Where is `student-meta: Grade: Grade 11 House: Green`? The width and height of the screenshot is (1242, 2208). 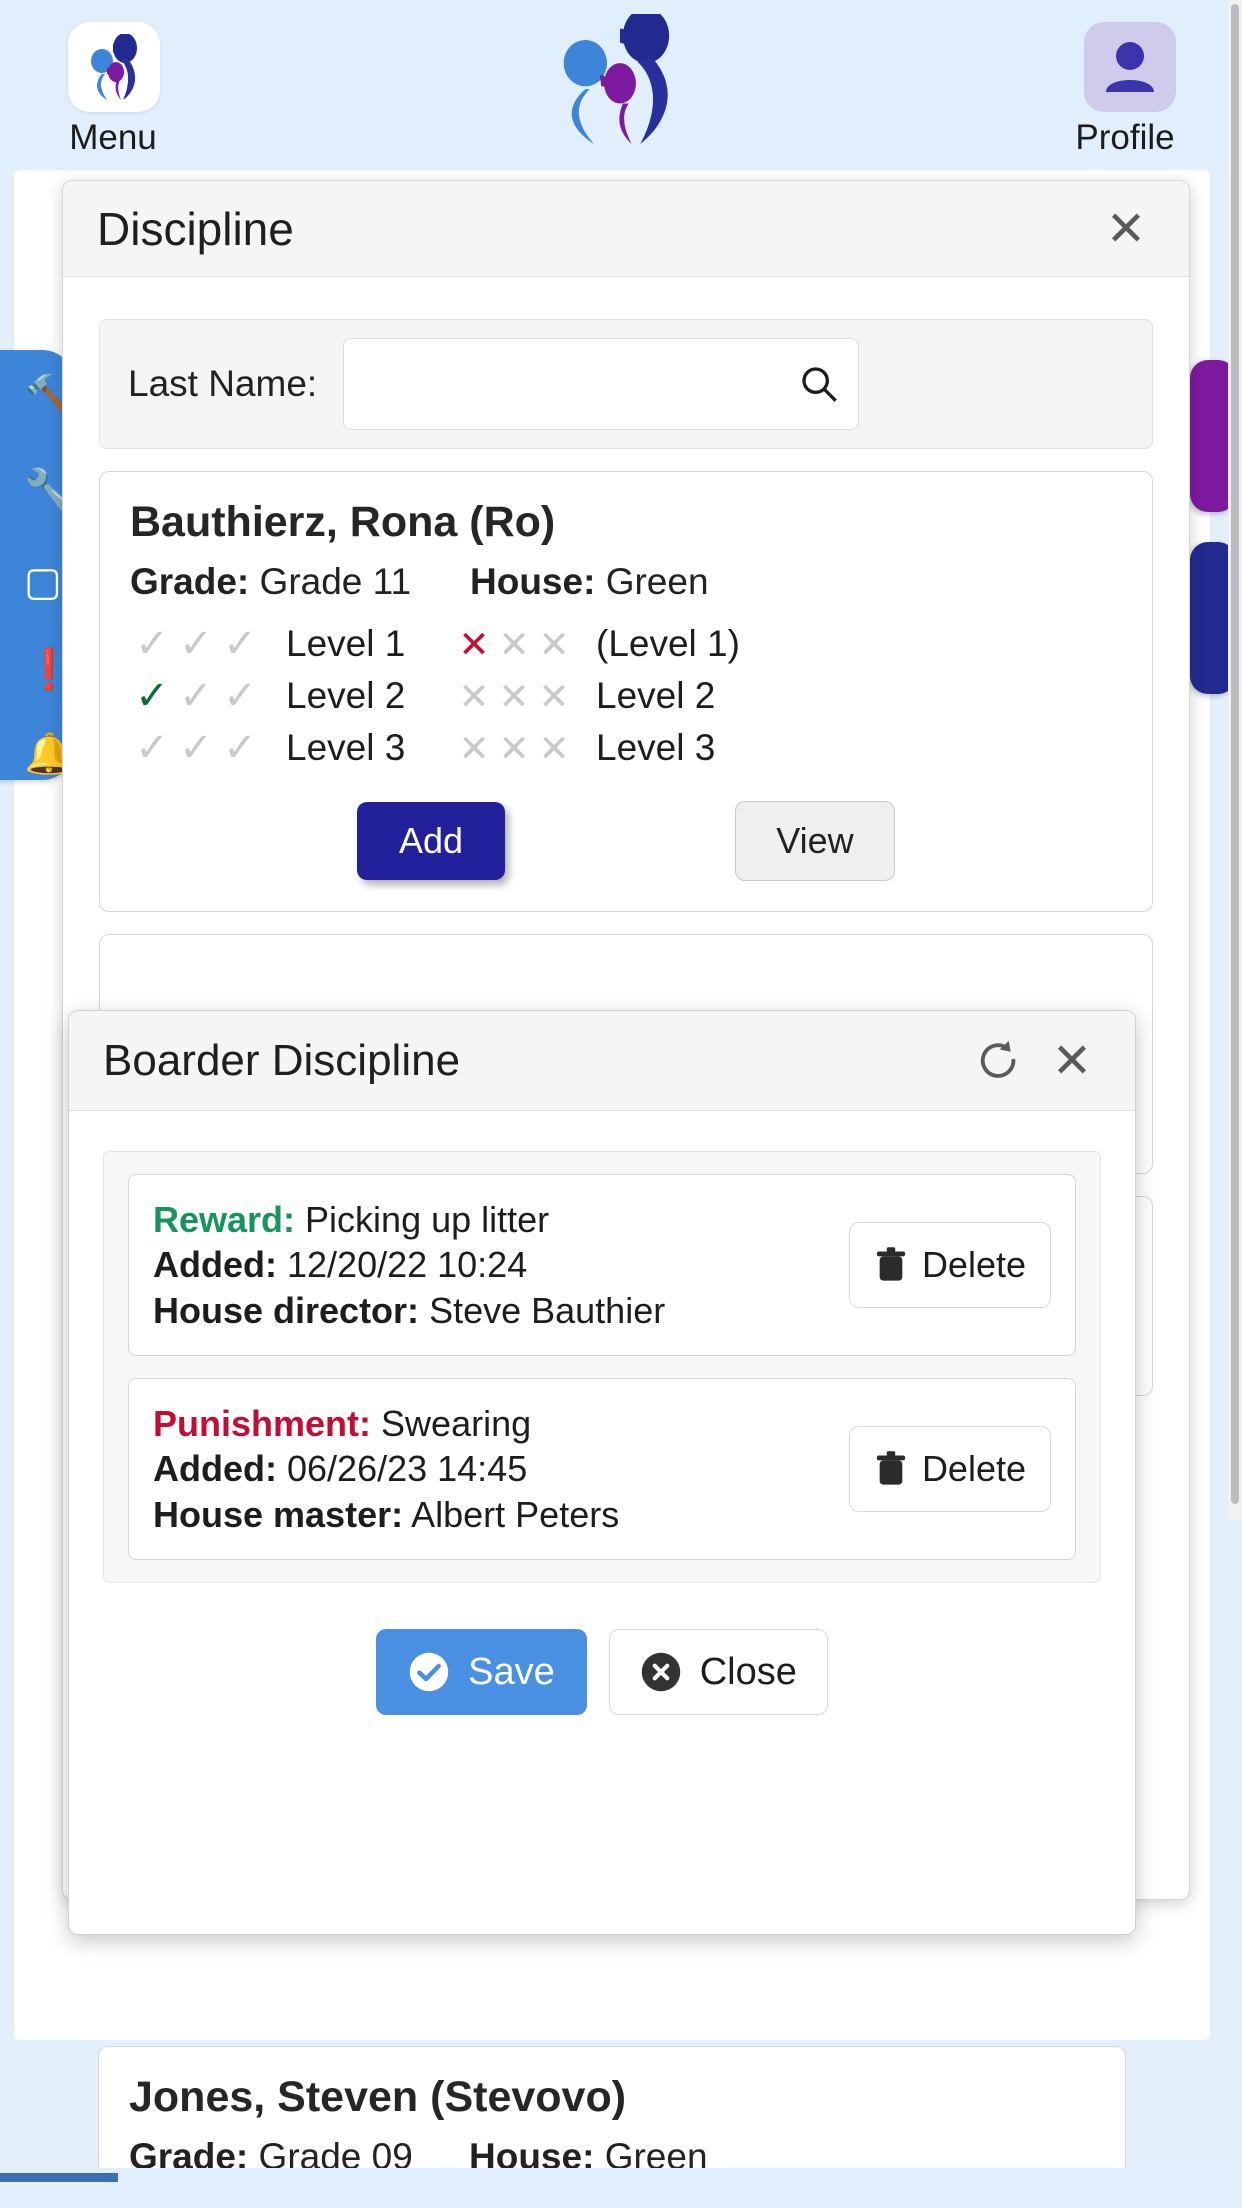
student-meta: Grade: Grade 11 House: Green is located at coordinates (626, 582).